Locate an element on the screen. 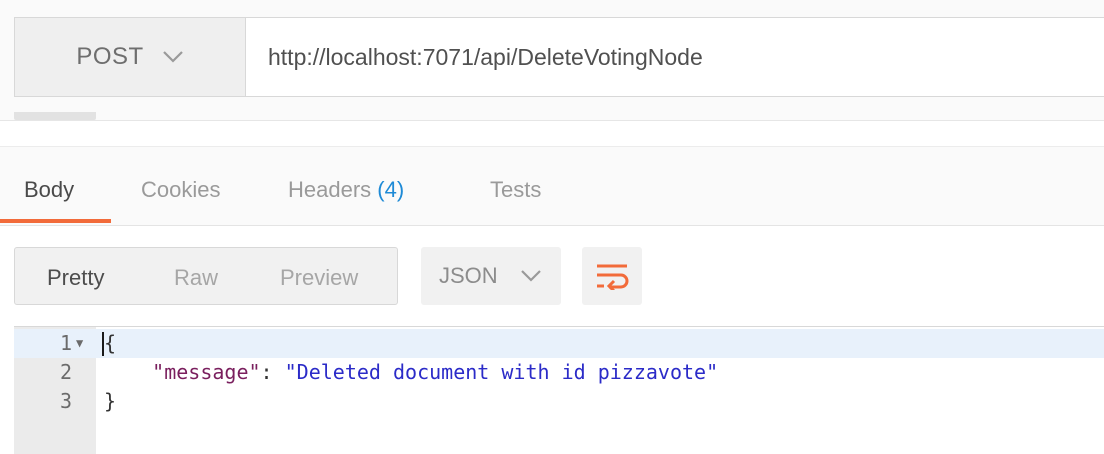  request-subtab-indicator is located at coordinates (55, 116).